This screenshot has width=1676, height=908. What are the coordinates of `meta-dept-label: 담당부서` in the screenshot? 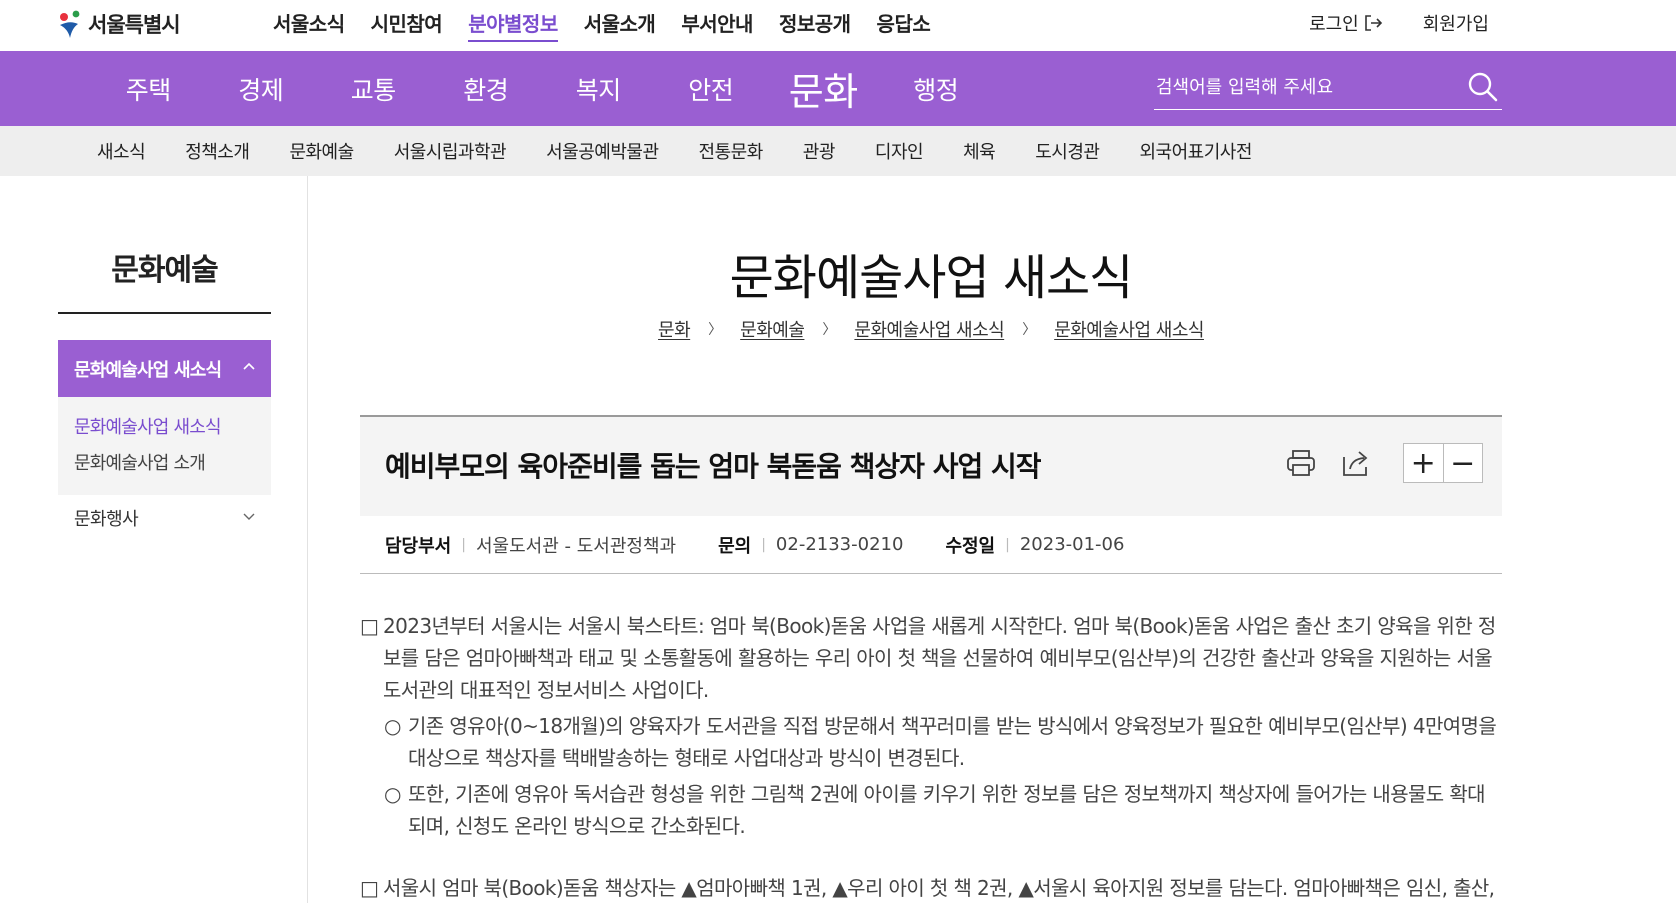 It's located at (418, 546).